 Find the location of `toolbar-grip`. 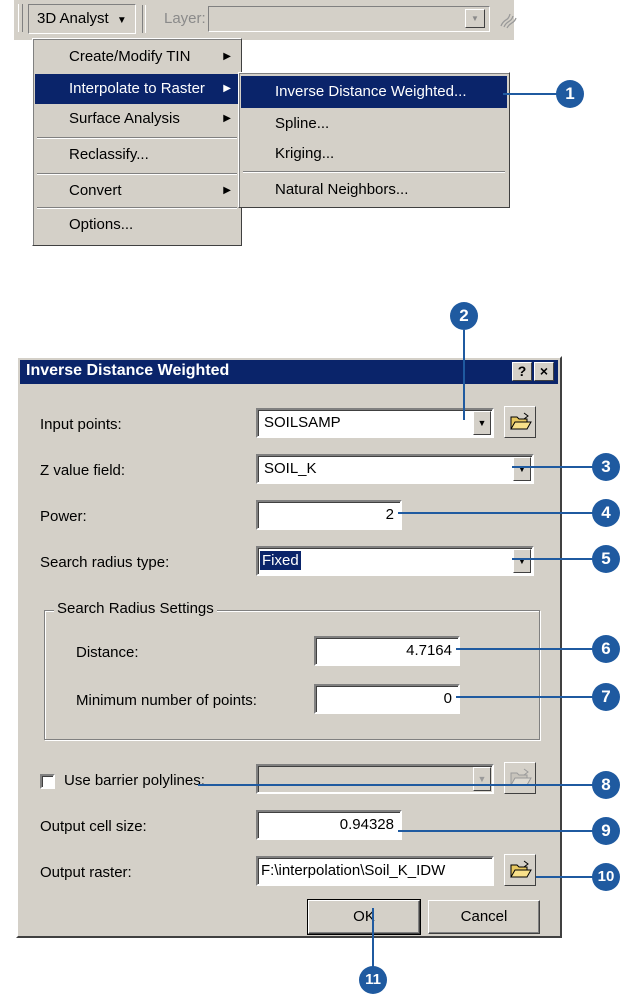

toolbar-grip is located at coordinates (20, 18).